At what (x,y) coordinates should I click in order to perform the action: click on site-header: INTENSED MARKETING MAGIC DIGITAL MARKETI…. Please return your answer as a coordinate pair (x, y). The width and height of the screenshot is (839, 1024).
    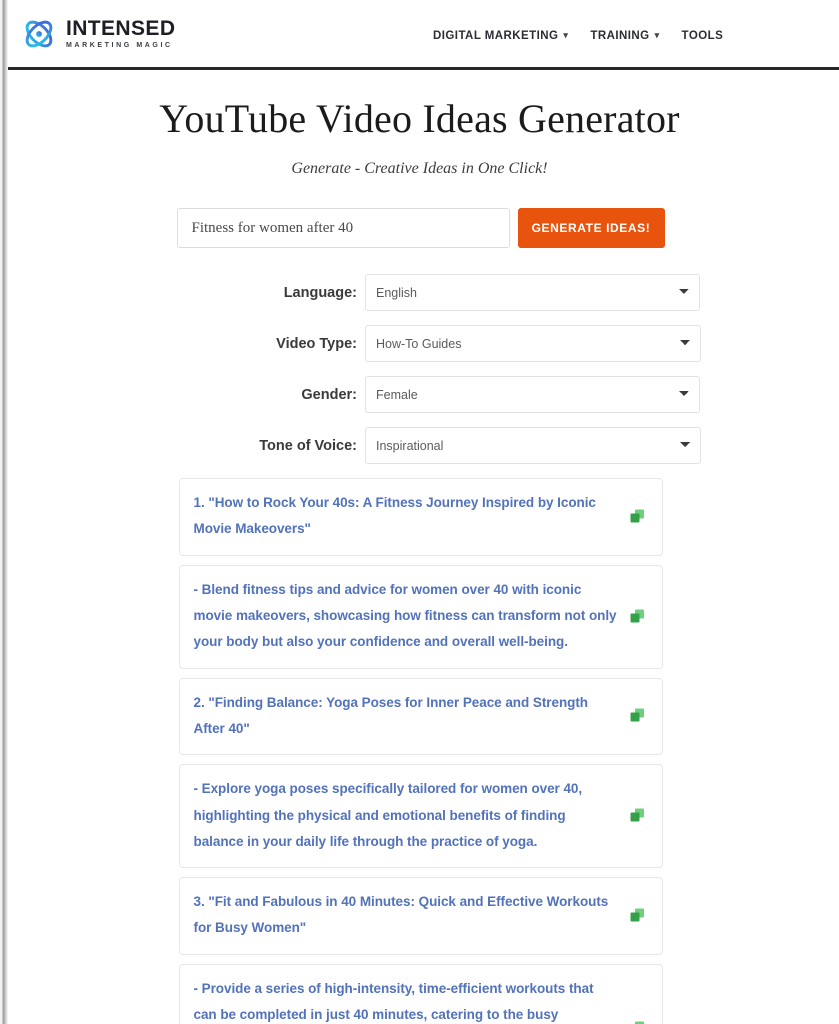
    Looking at the image, I should click on (419, 35).